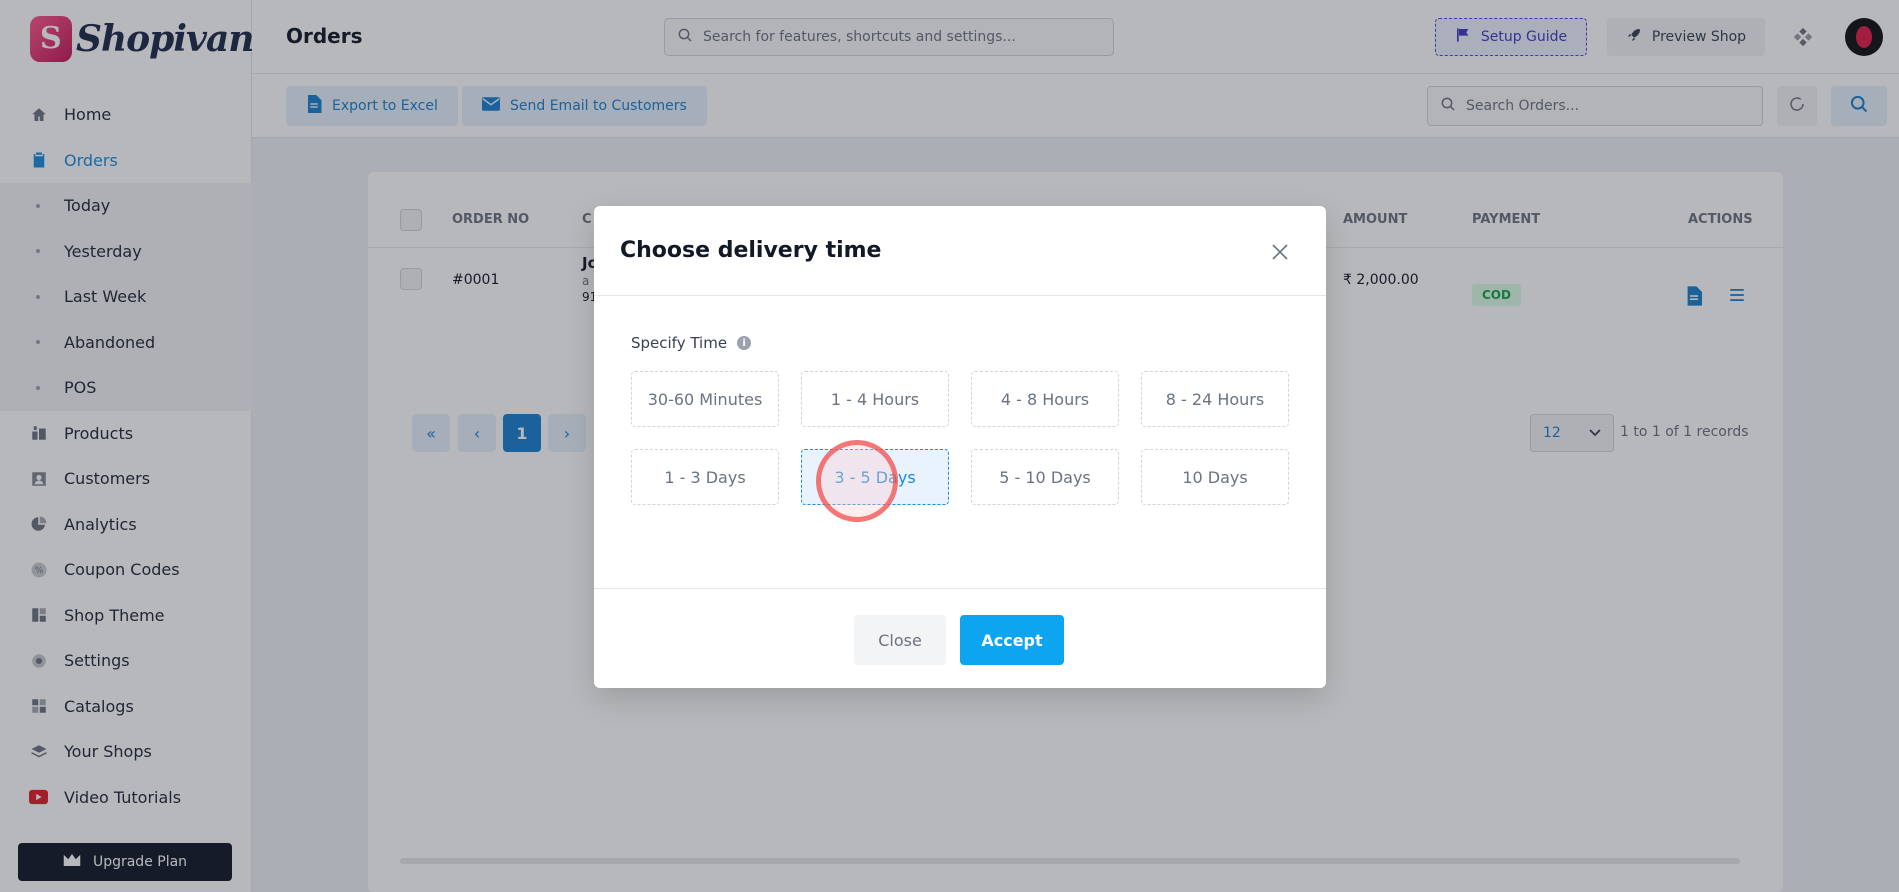 The image size is (1899, 892). Describe the element at coordinates (679, 343) in the screenshot. I see `specify-time-text: Specify Time` at that location.